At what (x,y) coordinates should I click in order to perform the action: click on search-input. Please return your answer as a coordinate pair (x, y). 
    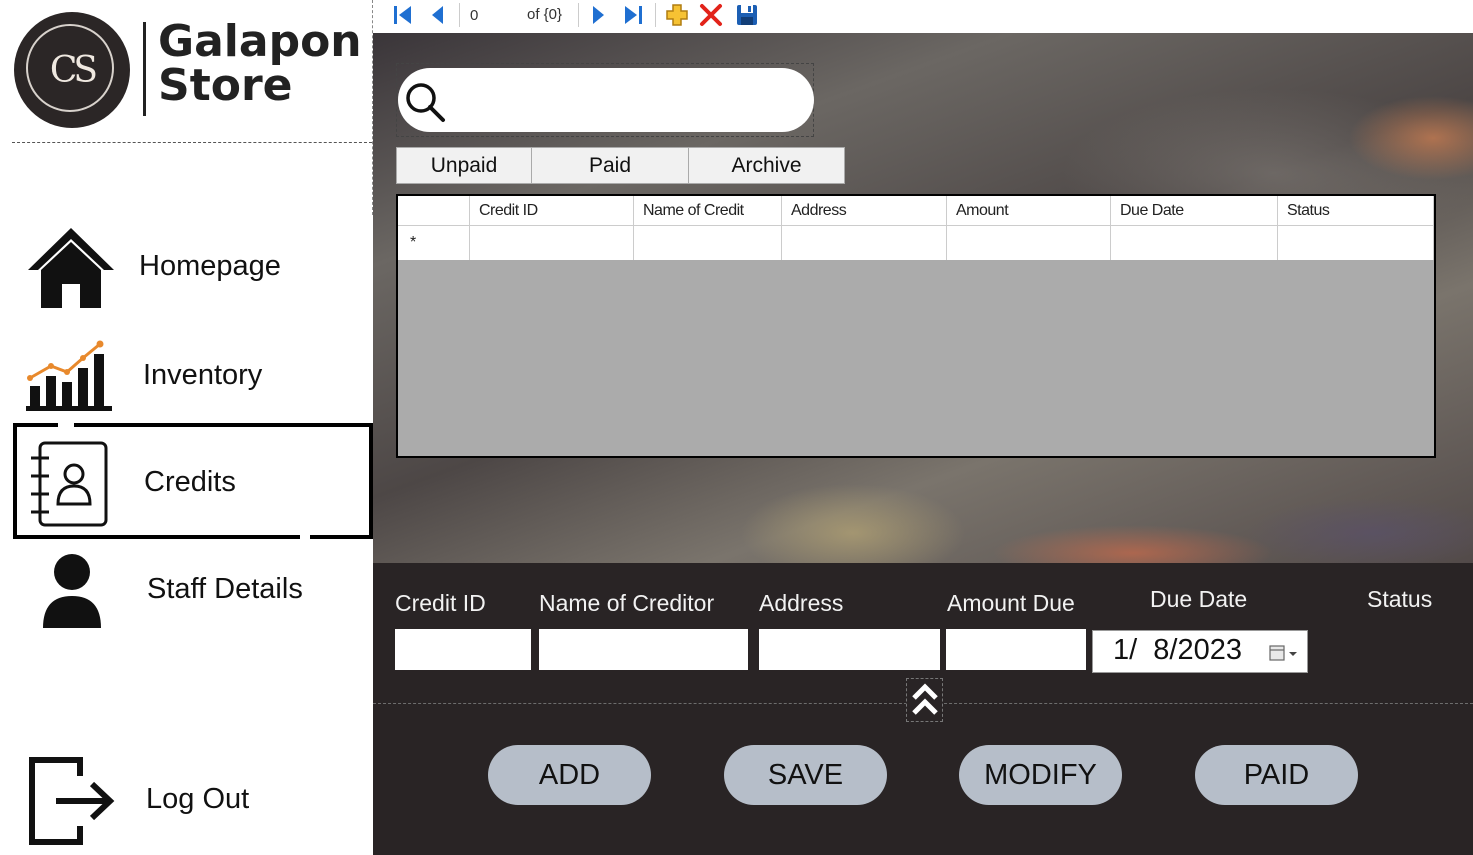
    Looking at the image, I should click on (606, 100).